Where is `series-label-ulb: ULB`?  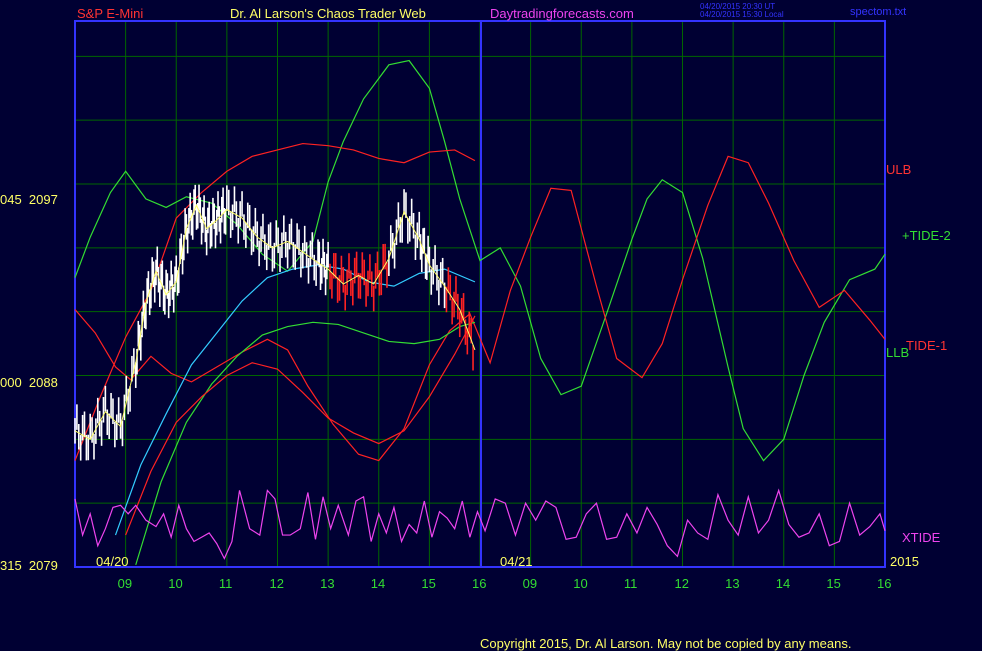 series-label-ulb: ULB is located at coordinates (899, 169).